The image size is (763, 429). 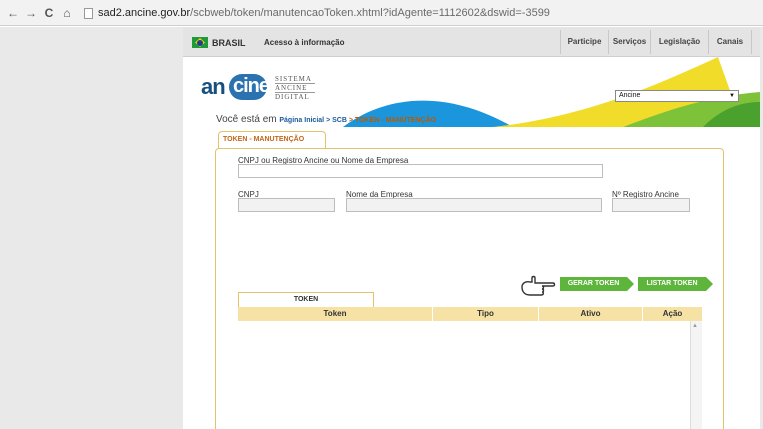 I want to click on scroll-up-icon: ▲, so click(x=695, y=326).